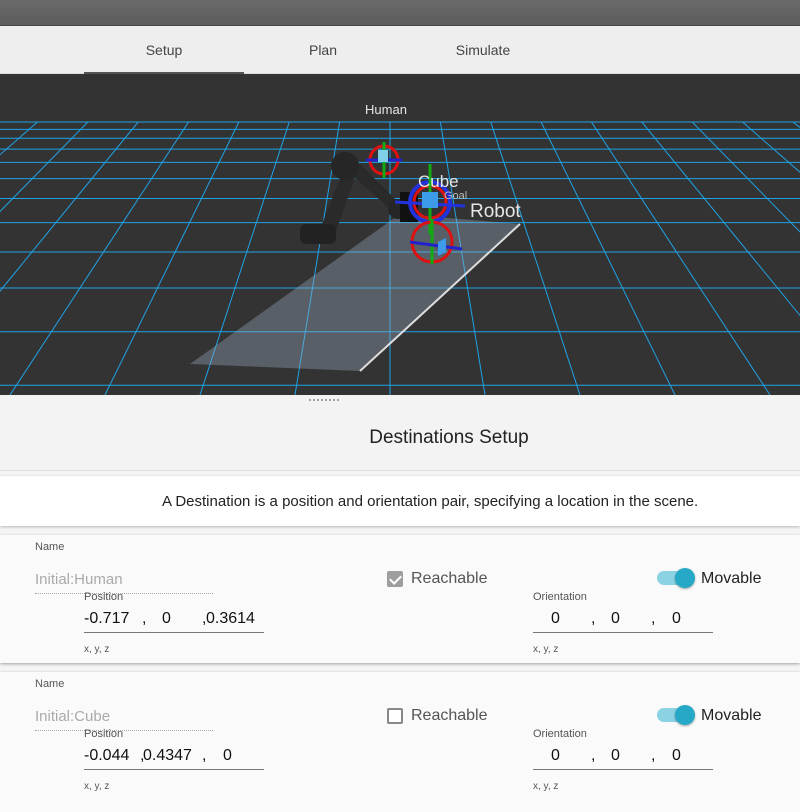 Image resolution: width=800 pixels, height=812 pixels. I want to click on name-field: Initial:Cube, so click(124, 718).